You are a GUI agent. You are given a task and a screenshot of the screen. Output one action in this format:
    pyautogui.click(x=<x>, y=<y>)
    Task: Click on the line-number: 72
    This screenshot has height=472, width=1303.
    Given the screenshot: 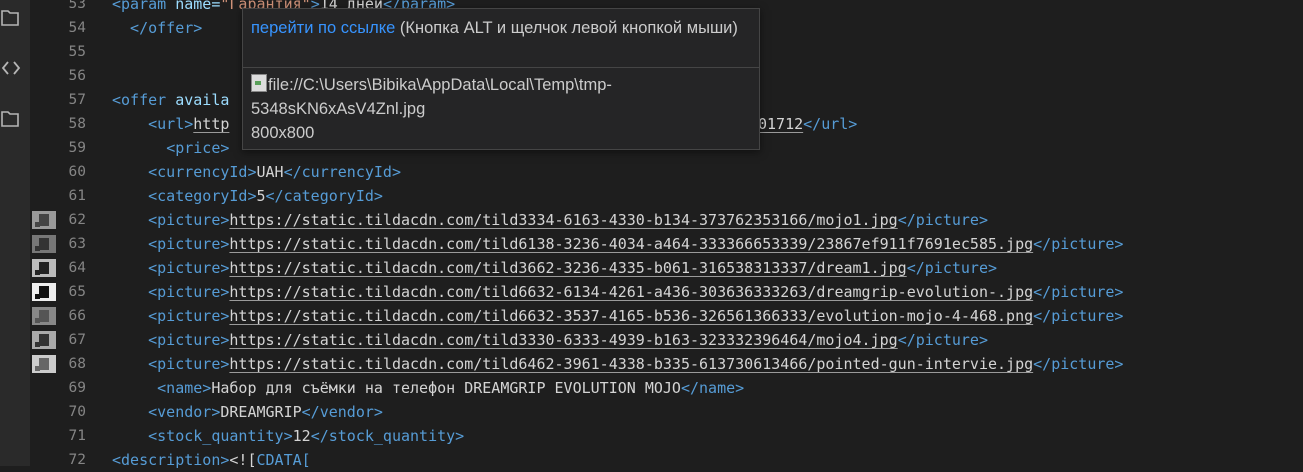 What is the action you would take?
    pyautogui.click(x=77, y=460)
    